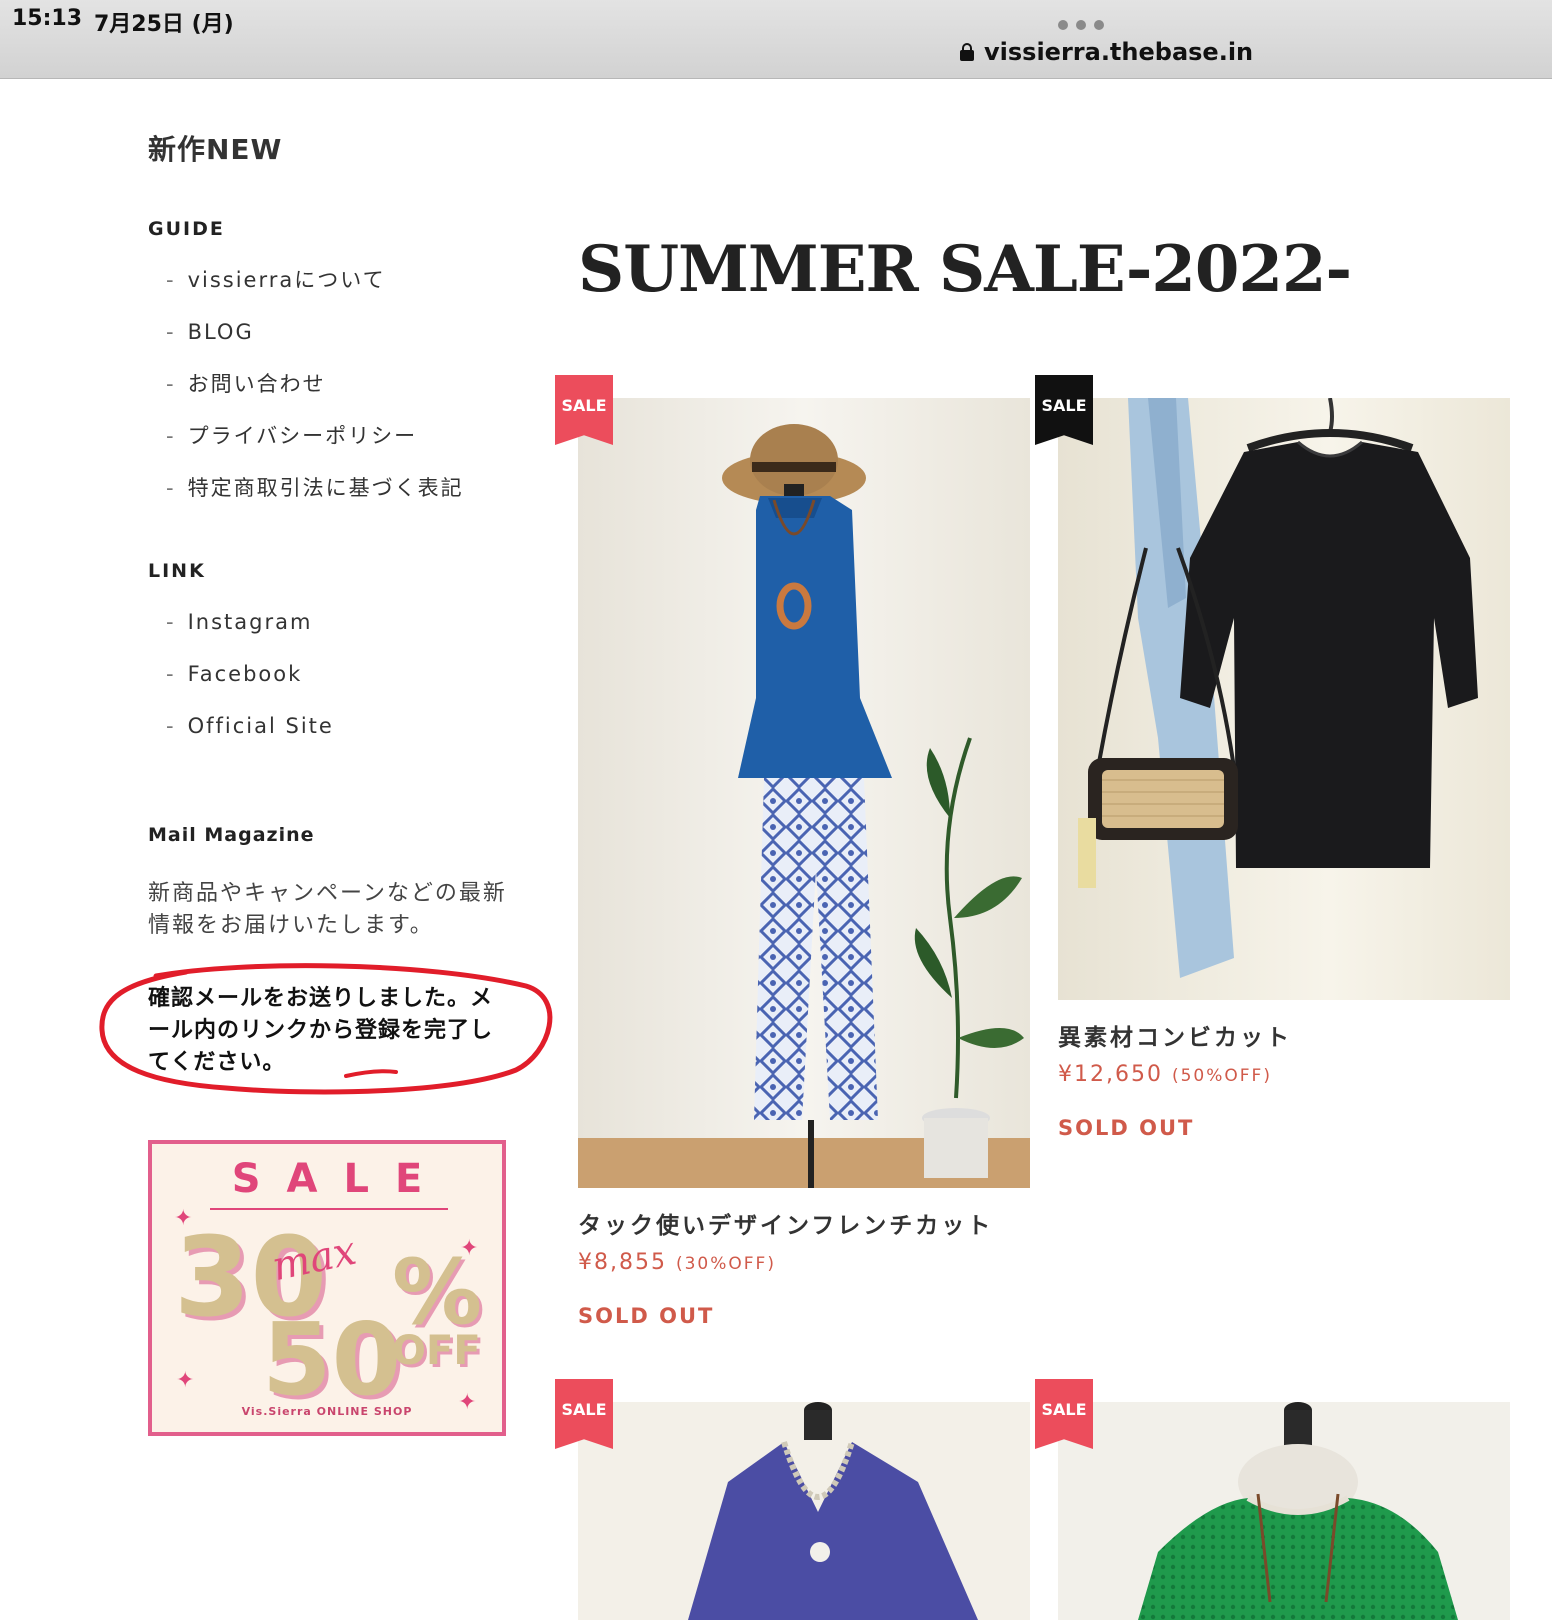 The height and width of the screenshot is (1620, 1552). Describe the element at coordinates (677, 1262) in the screenshot. I see `product-price: ¥8,855 (30%OFF)` at that location.